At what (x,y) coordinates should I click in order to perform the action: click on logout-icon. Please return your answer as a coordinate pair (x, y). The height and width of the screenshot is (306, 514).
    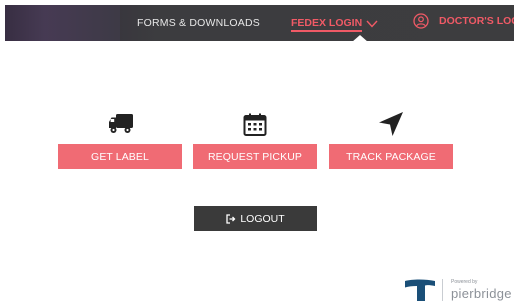
    Looking at the image, I should click on (231, 218).